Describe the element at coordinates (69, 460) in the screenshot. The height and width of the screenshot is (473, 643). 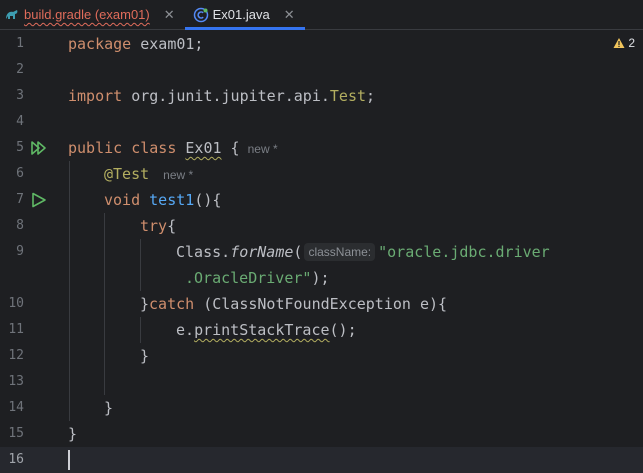
I see `text-caret` at that location.